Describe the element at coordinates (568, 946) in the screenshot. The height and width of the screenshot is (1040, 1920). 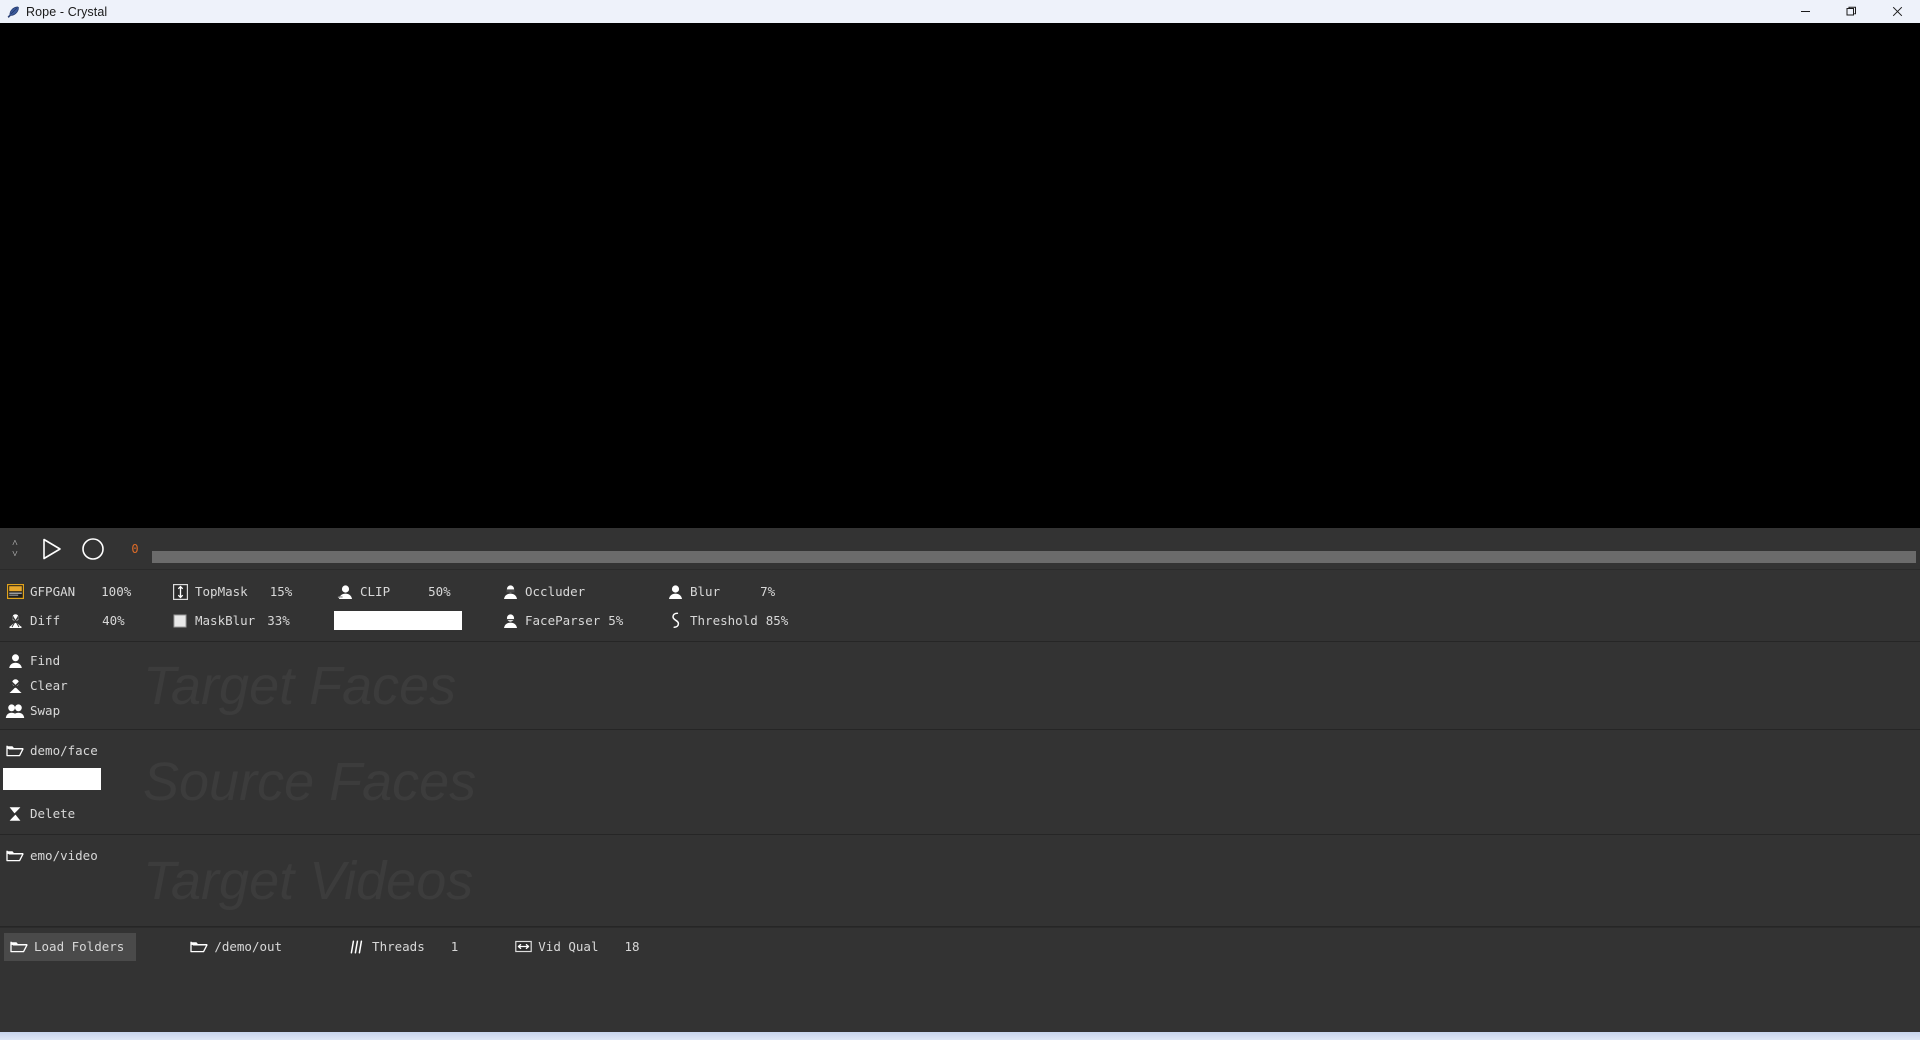
I see `vid-qual-label: Vid Qual` at that location.